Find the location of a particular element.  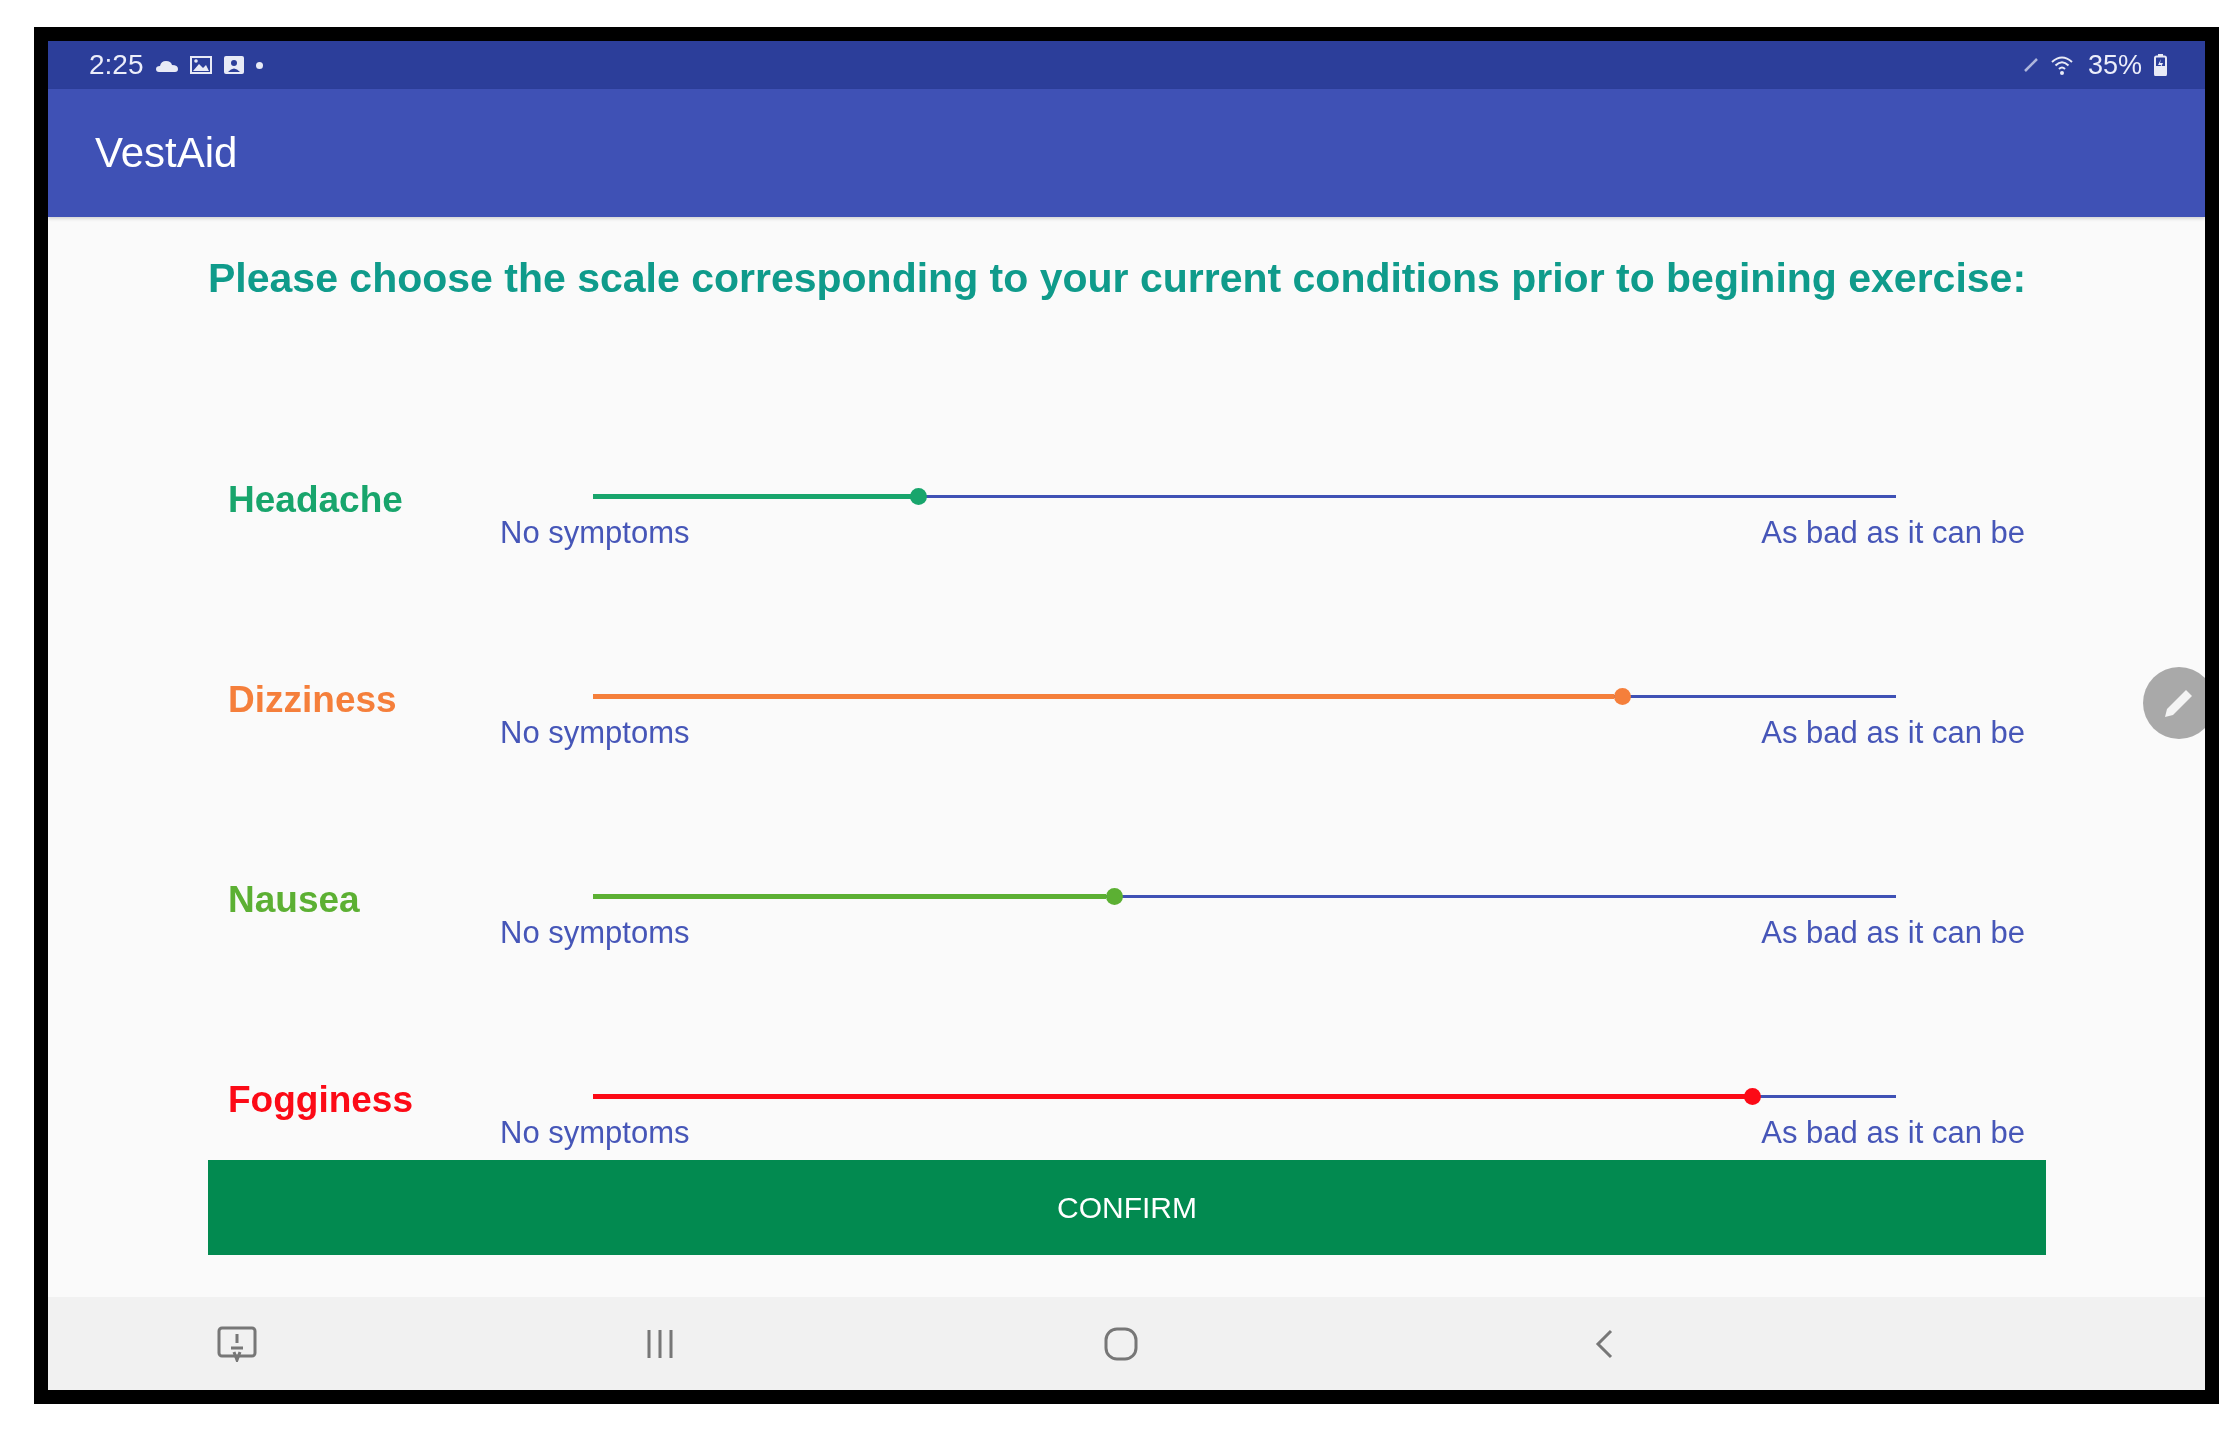

confirm-button: CONFIRM is located at coordinates (1127, 1207).